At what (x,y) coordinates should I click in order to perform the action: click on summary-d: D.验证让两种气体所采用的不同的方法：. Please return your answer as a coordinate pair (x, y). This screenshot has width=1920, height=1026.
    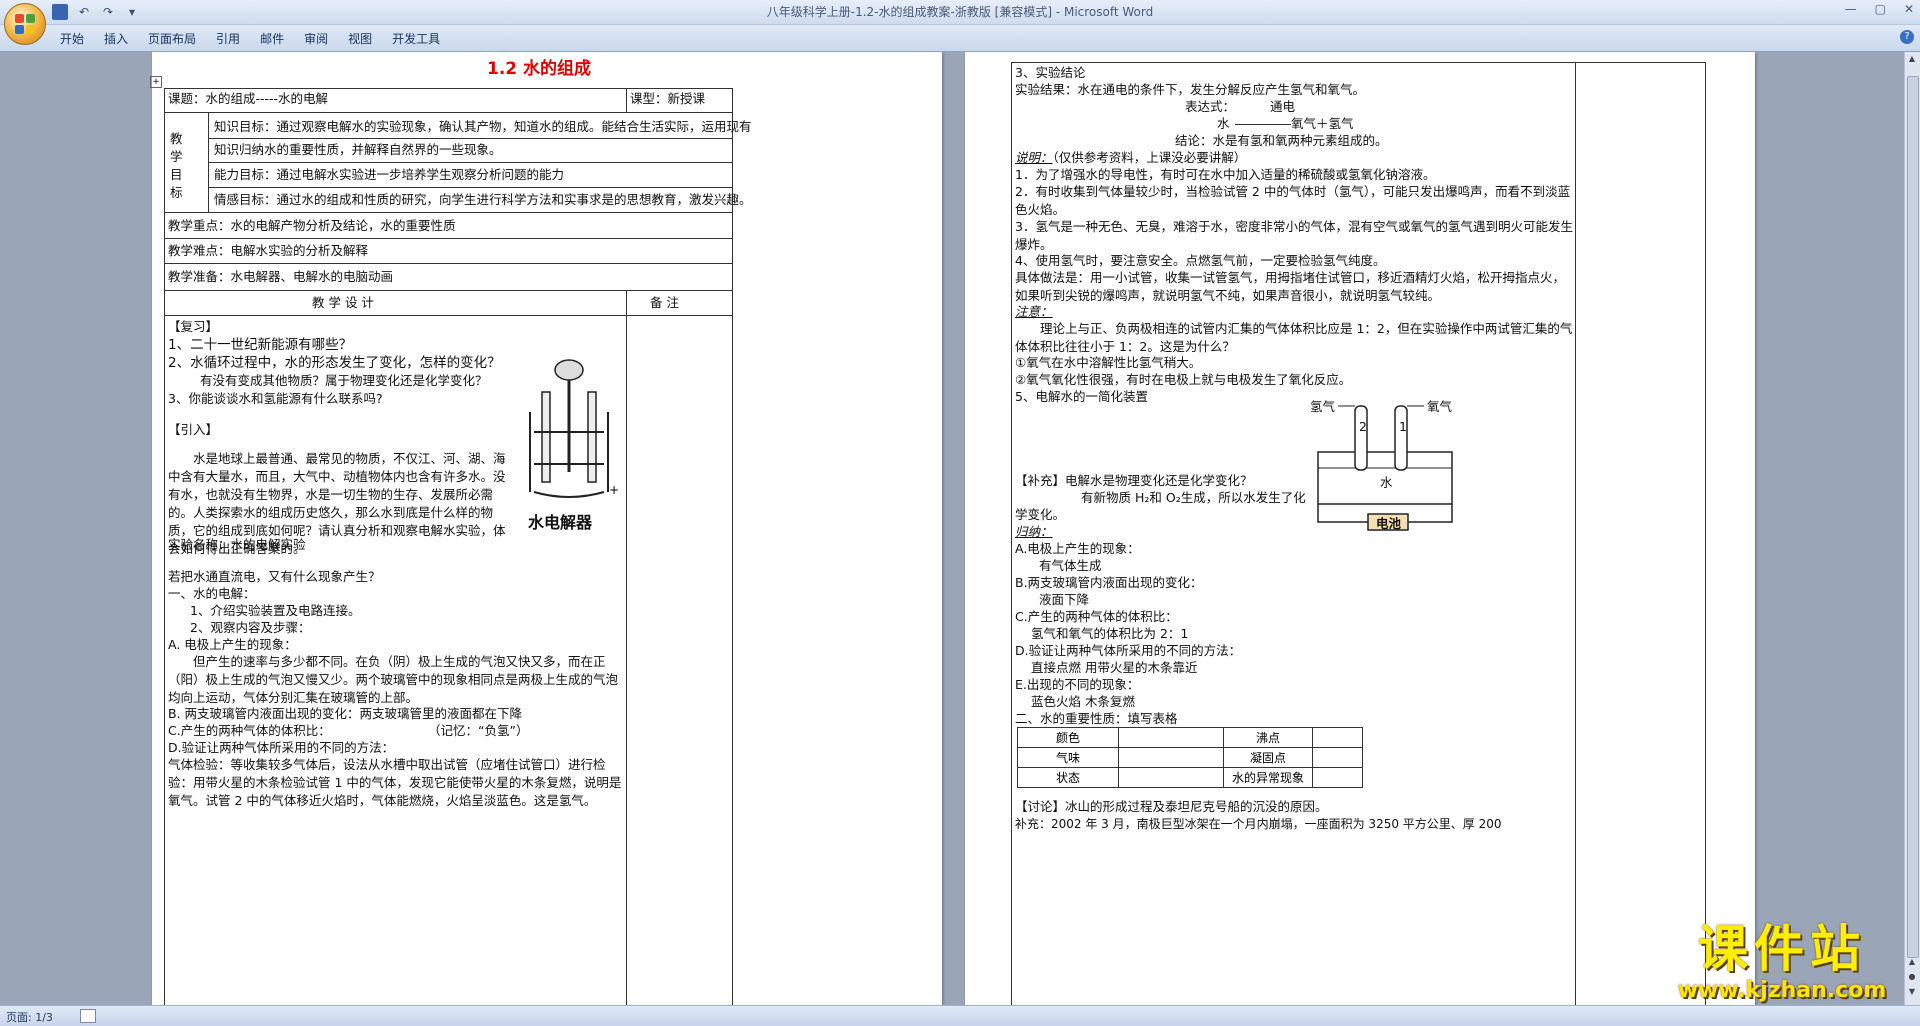
    Looking at the image, I should click on (1128, 650).